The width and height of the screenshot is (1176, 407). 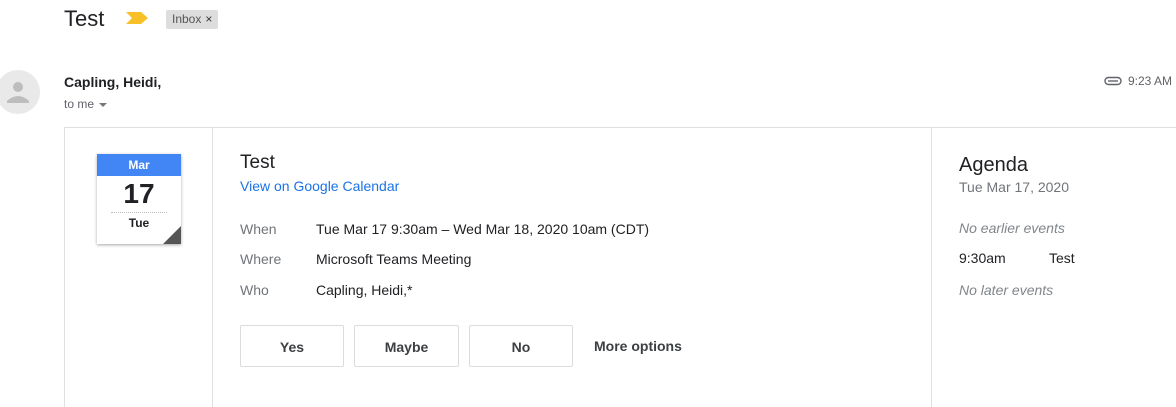 What do you see at coordinates (84, 18) in the screenshot?
I see `email-subject: Test` at bounding box center [84, 18].